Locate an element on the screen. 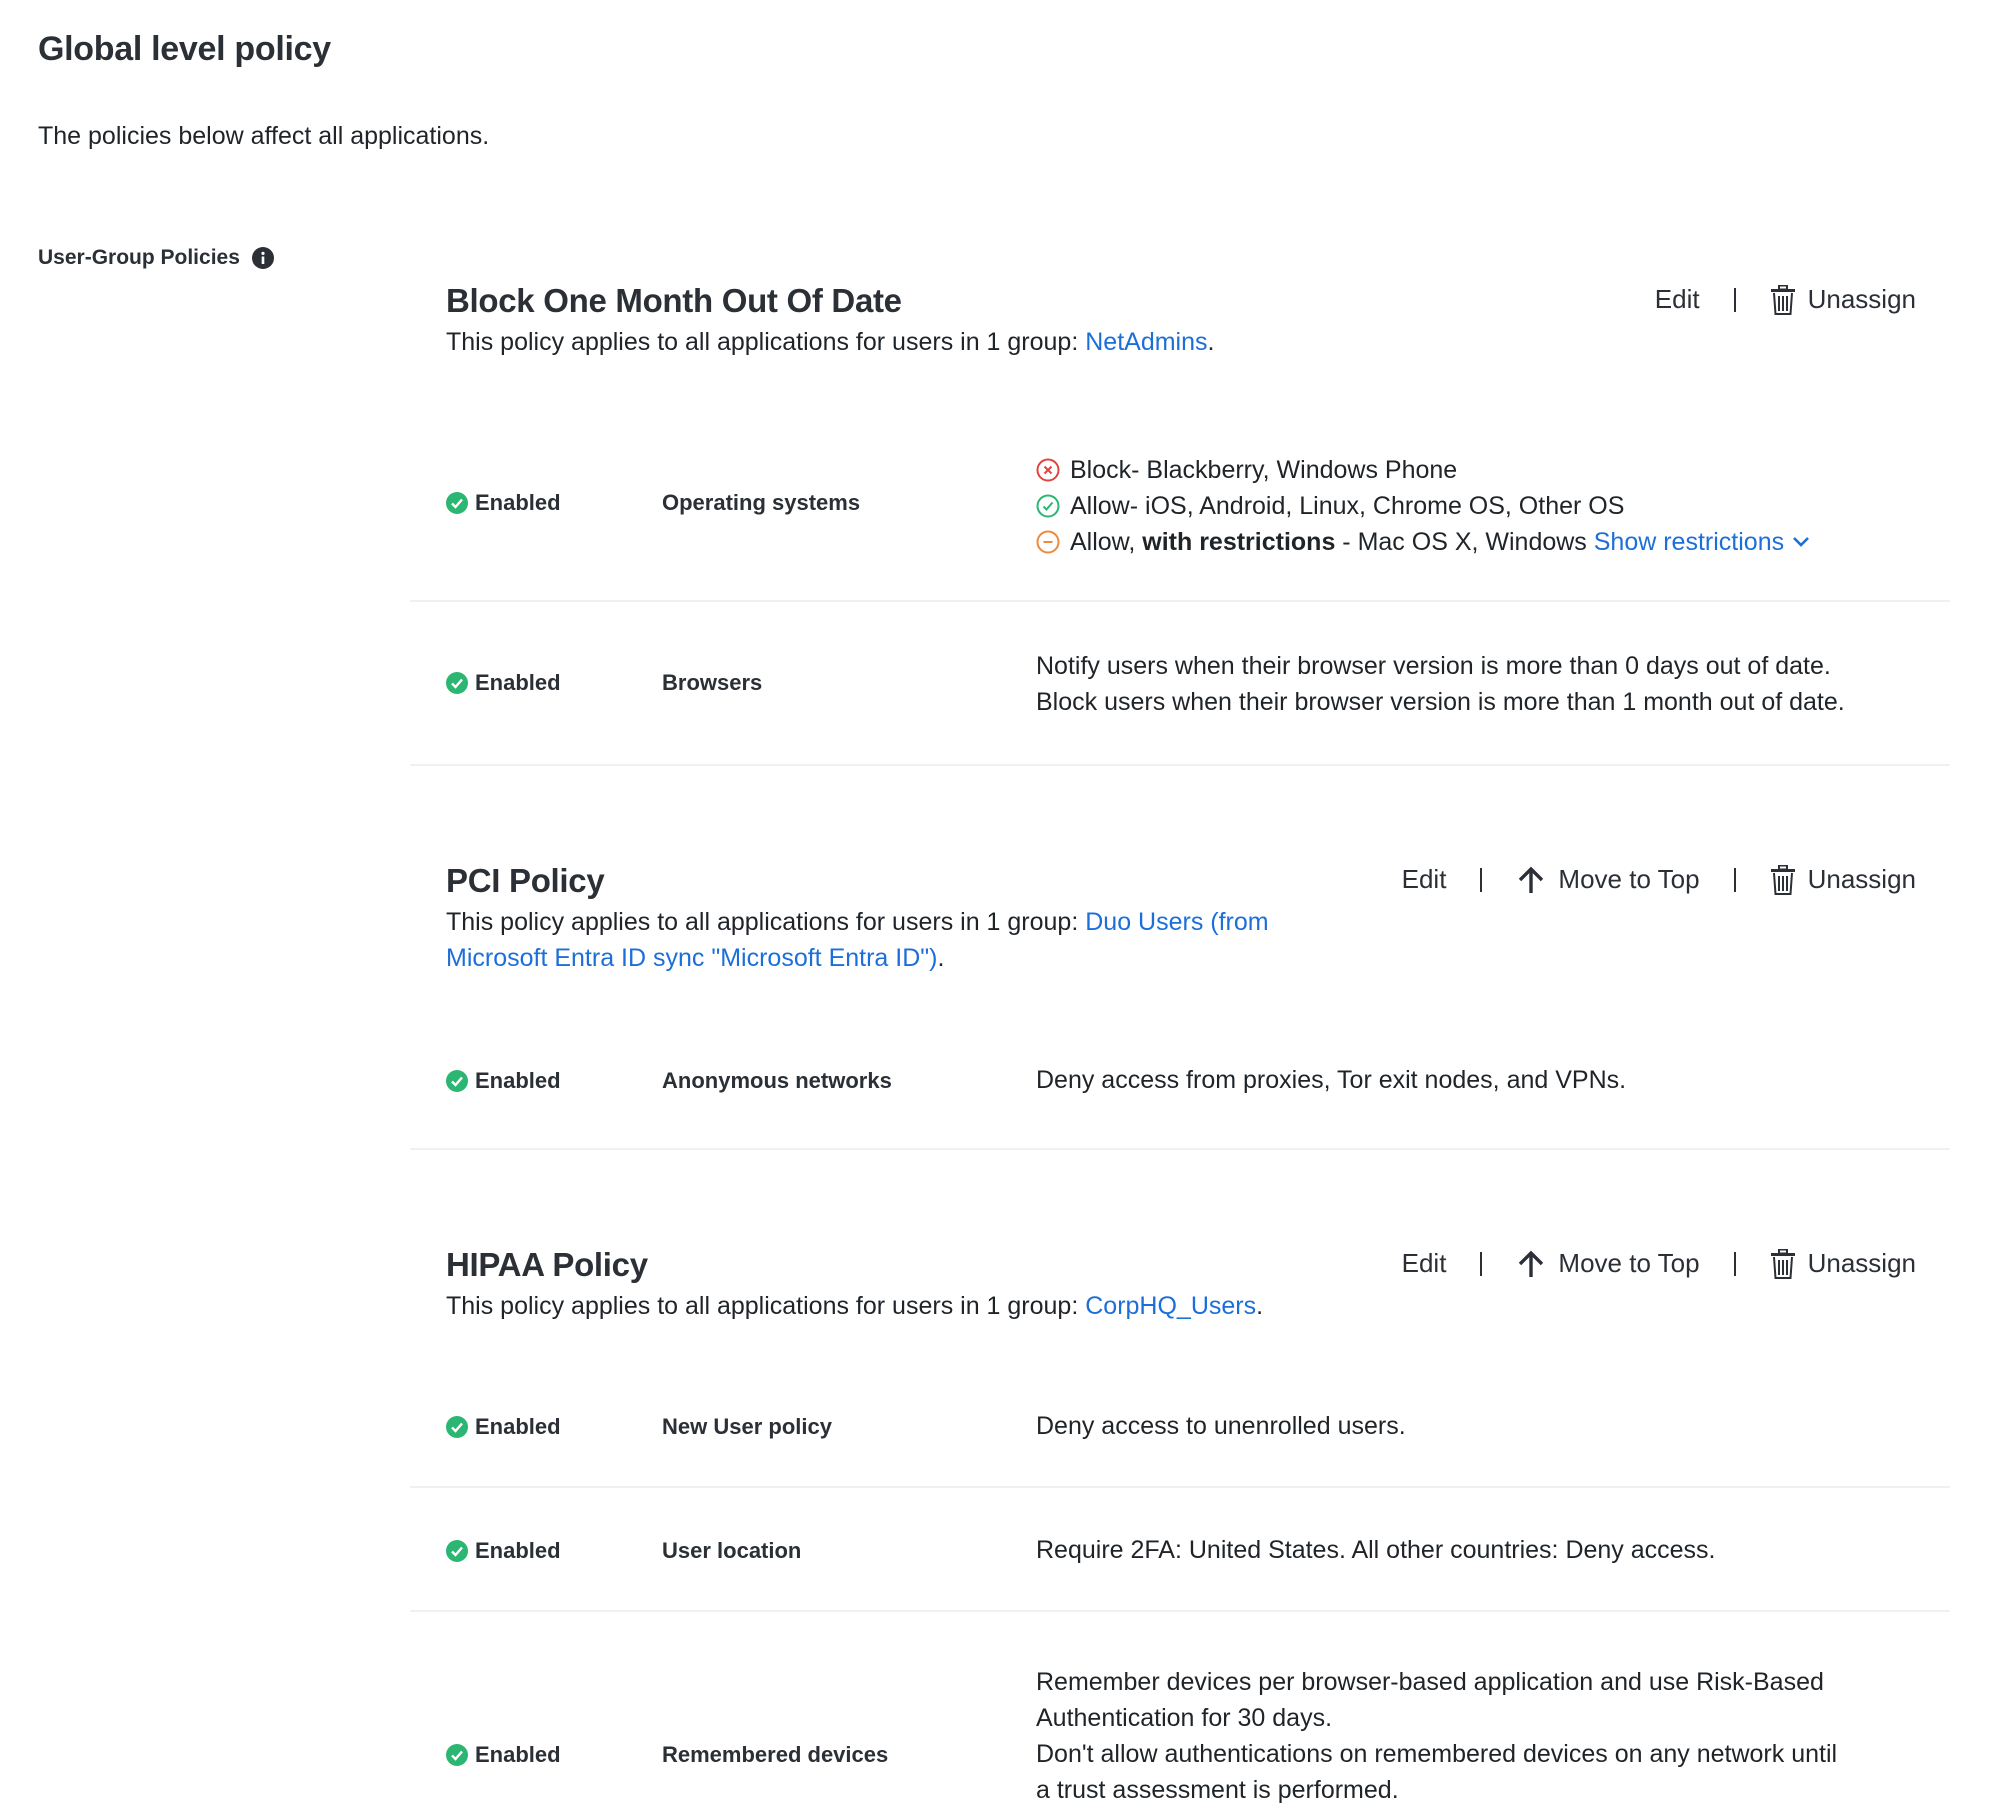  setting-name: Operating systems is located at coordinates (761, 502).